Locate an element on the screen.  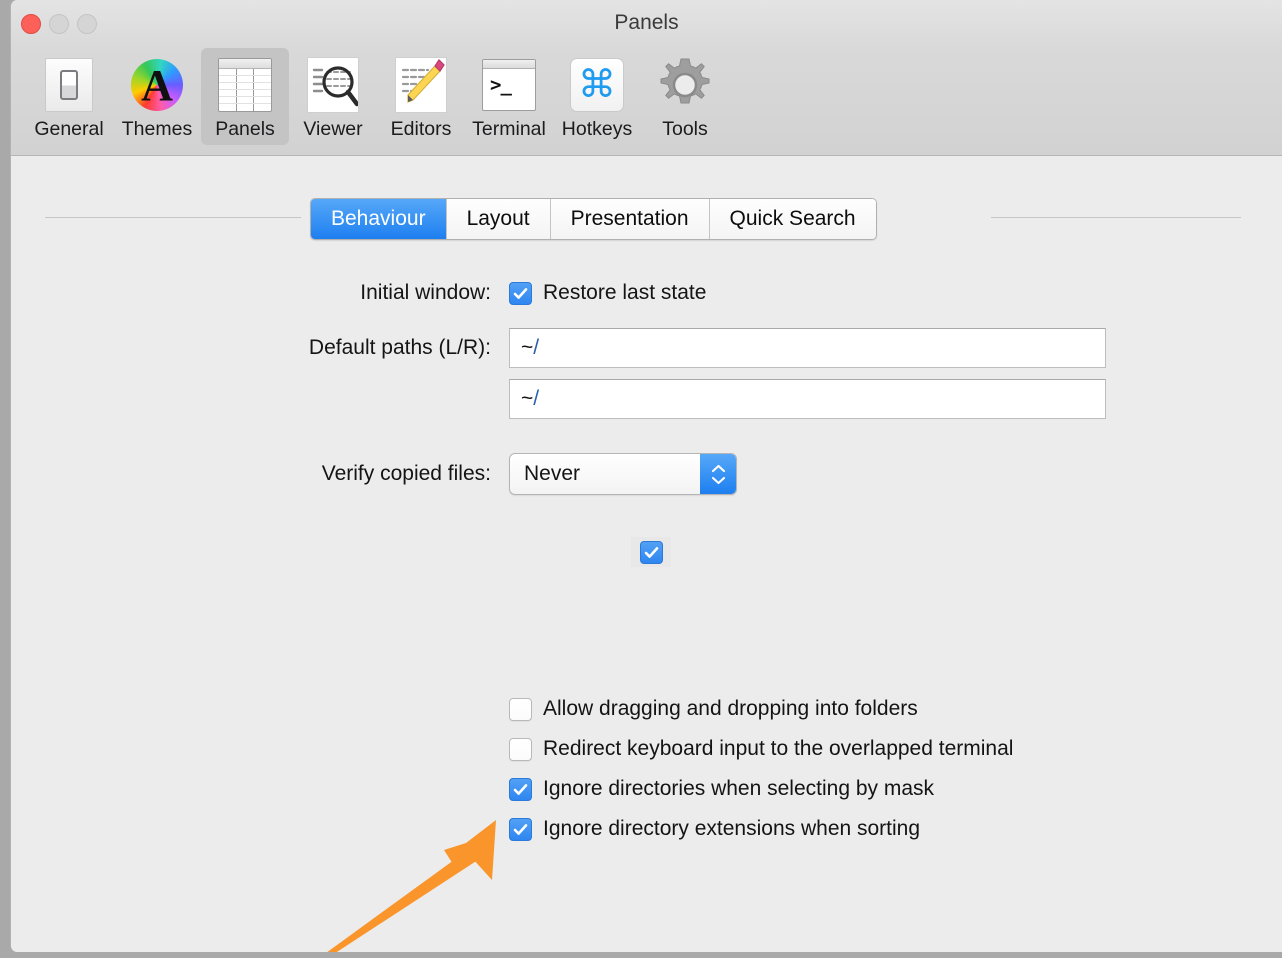
toolbar-label-themes: Themes is located at coordinates (157, 129).